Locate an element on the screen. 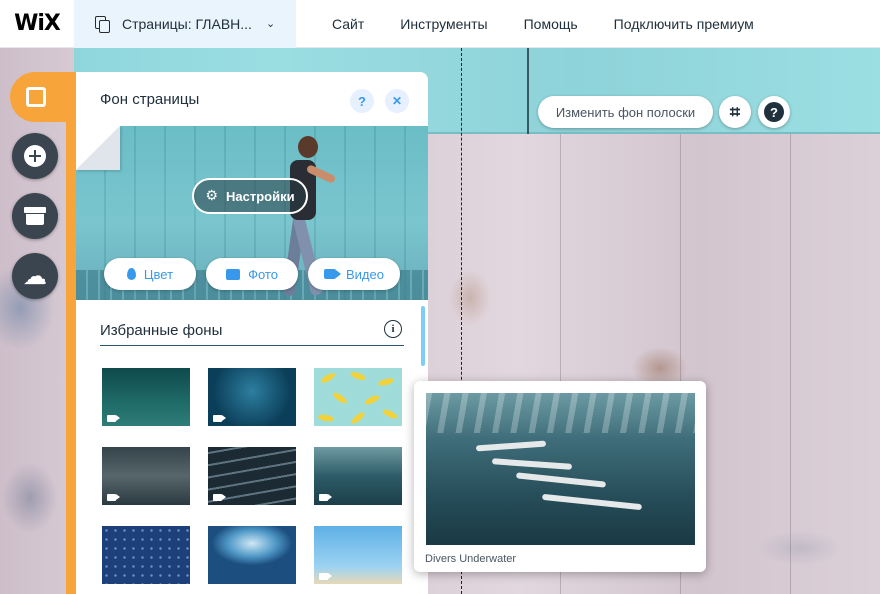 The width and height of the screenshot is (880, 594). gear-icon: ⚙ is located at coordinates (211, 196).